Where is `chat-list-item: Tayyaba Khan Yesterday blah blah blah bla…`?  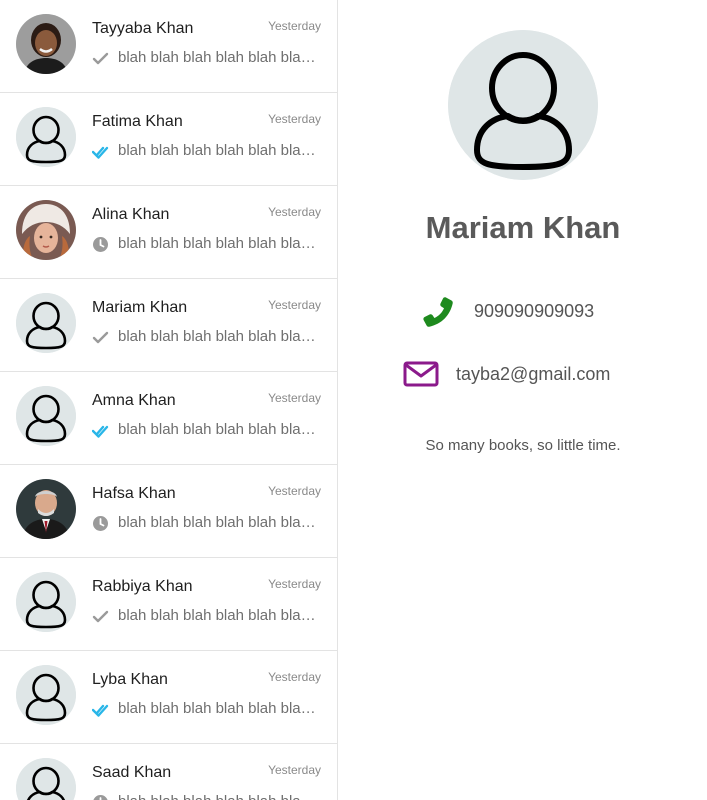 chat-list-item: Tayyaba Khan Yesterday blah blah blah bla… is located at coordinates (168, 46).